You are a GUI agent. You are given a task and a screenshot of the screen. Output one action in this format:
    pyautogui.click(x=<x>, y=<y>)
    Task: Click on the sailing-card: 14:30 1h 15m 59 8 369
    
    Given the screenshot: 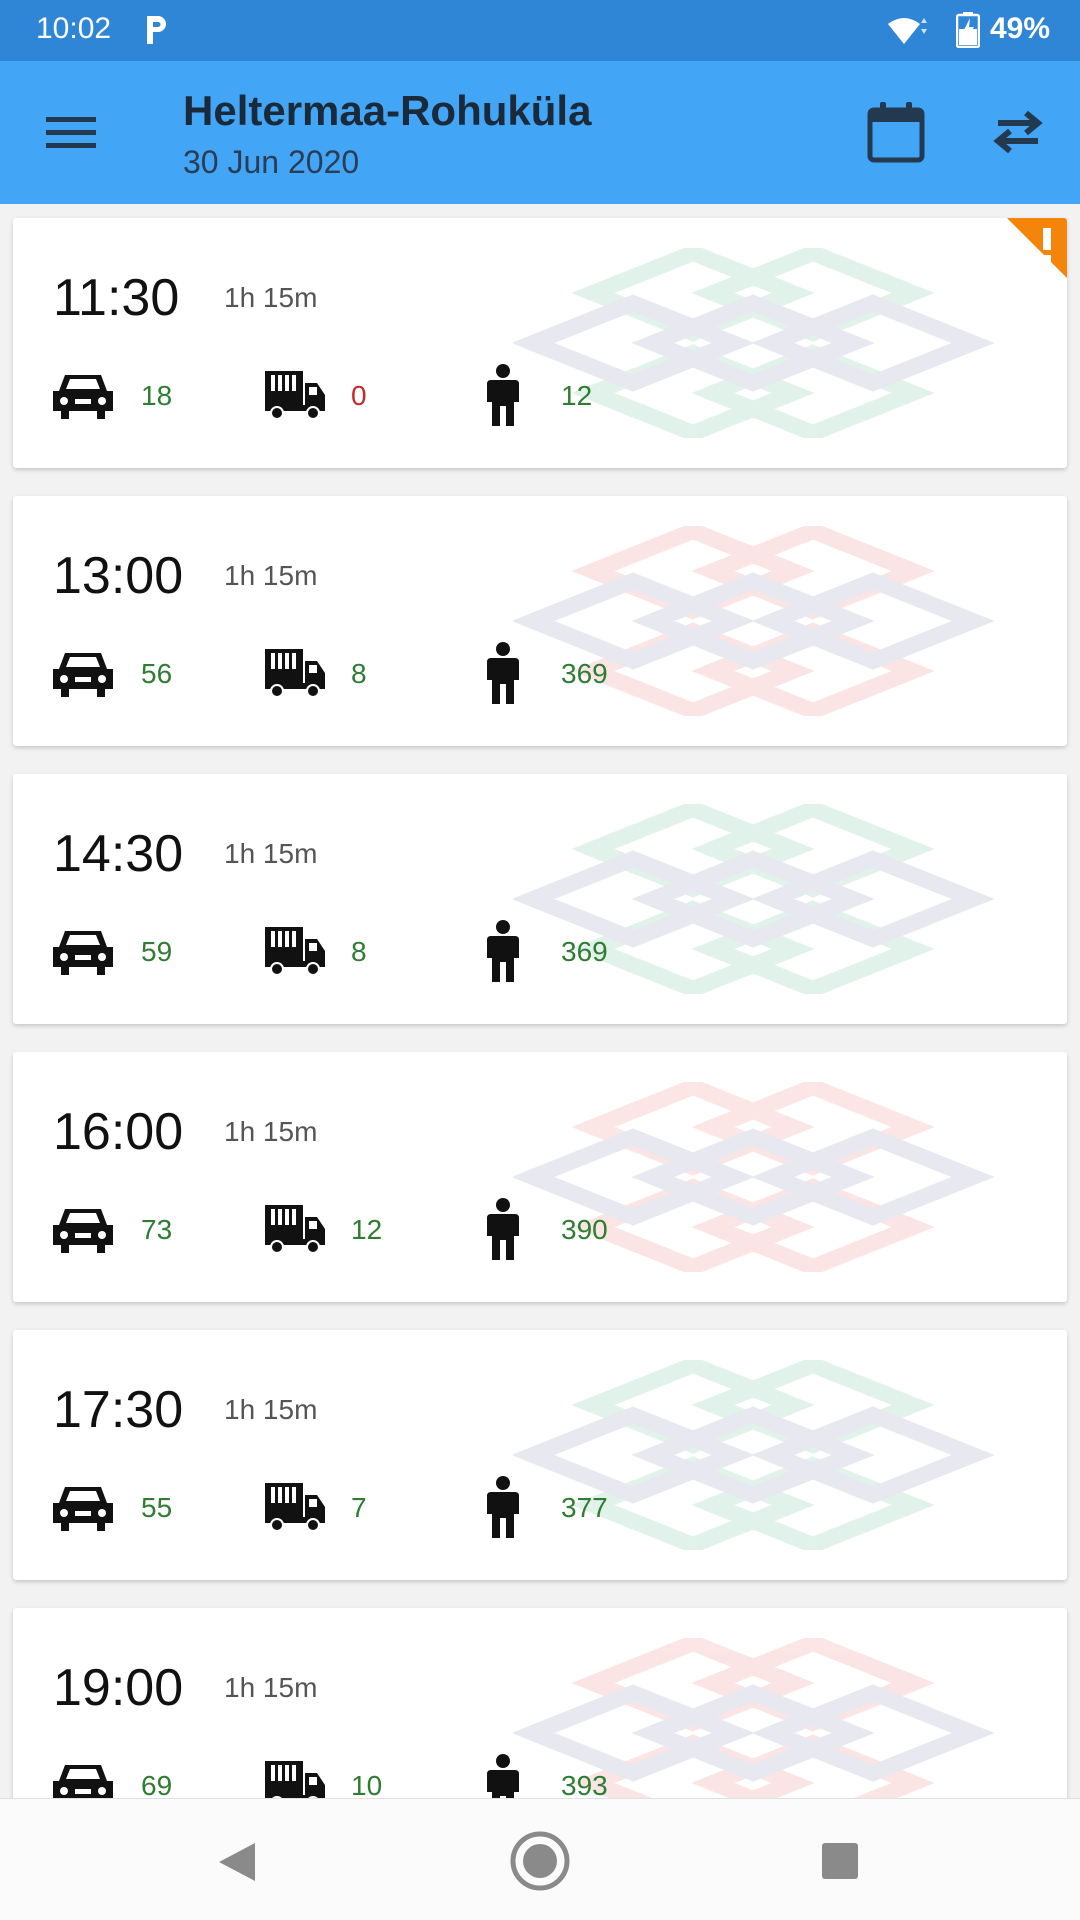 What is the action you would take?
    pyautogui.click(x=540, y=899)
    